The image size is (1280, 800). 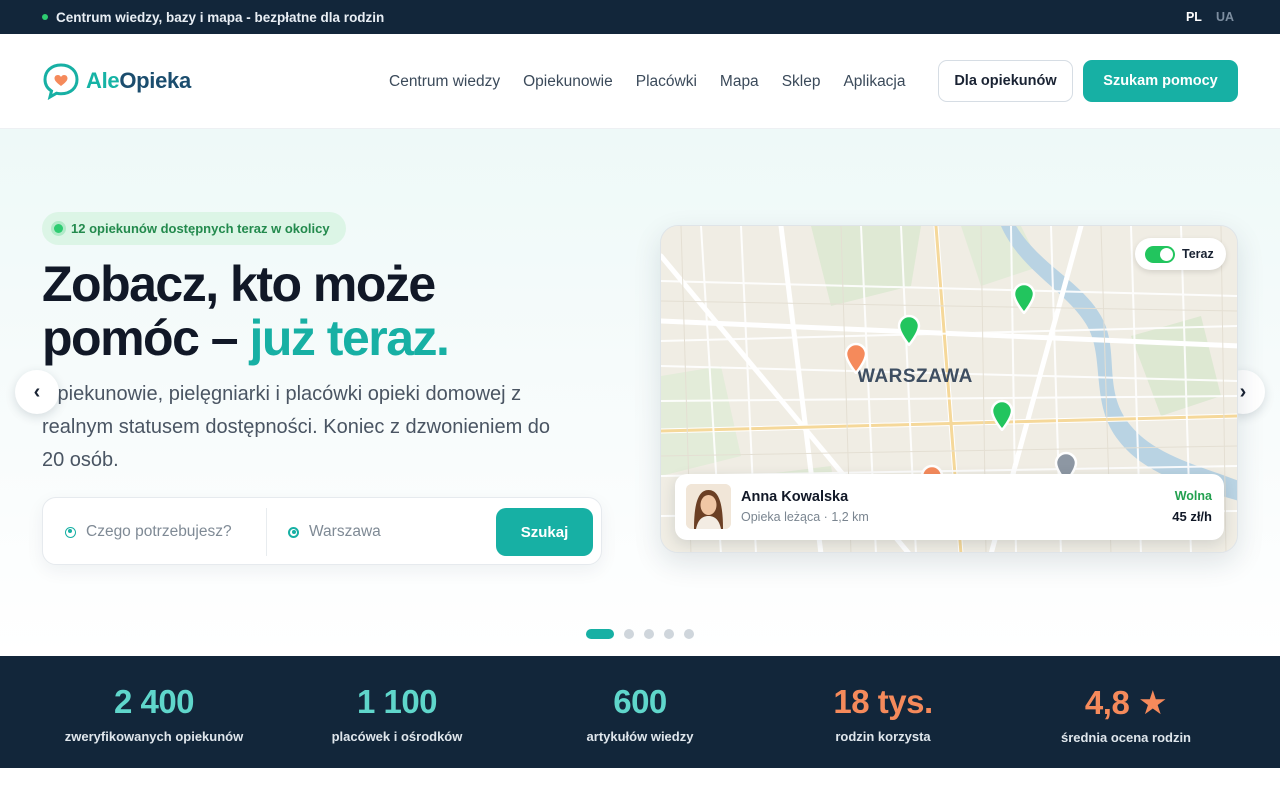 I want to click on location-field: Warszawa, so click(x=383, y=532).